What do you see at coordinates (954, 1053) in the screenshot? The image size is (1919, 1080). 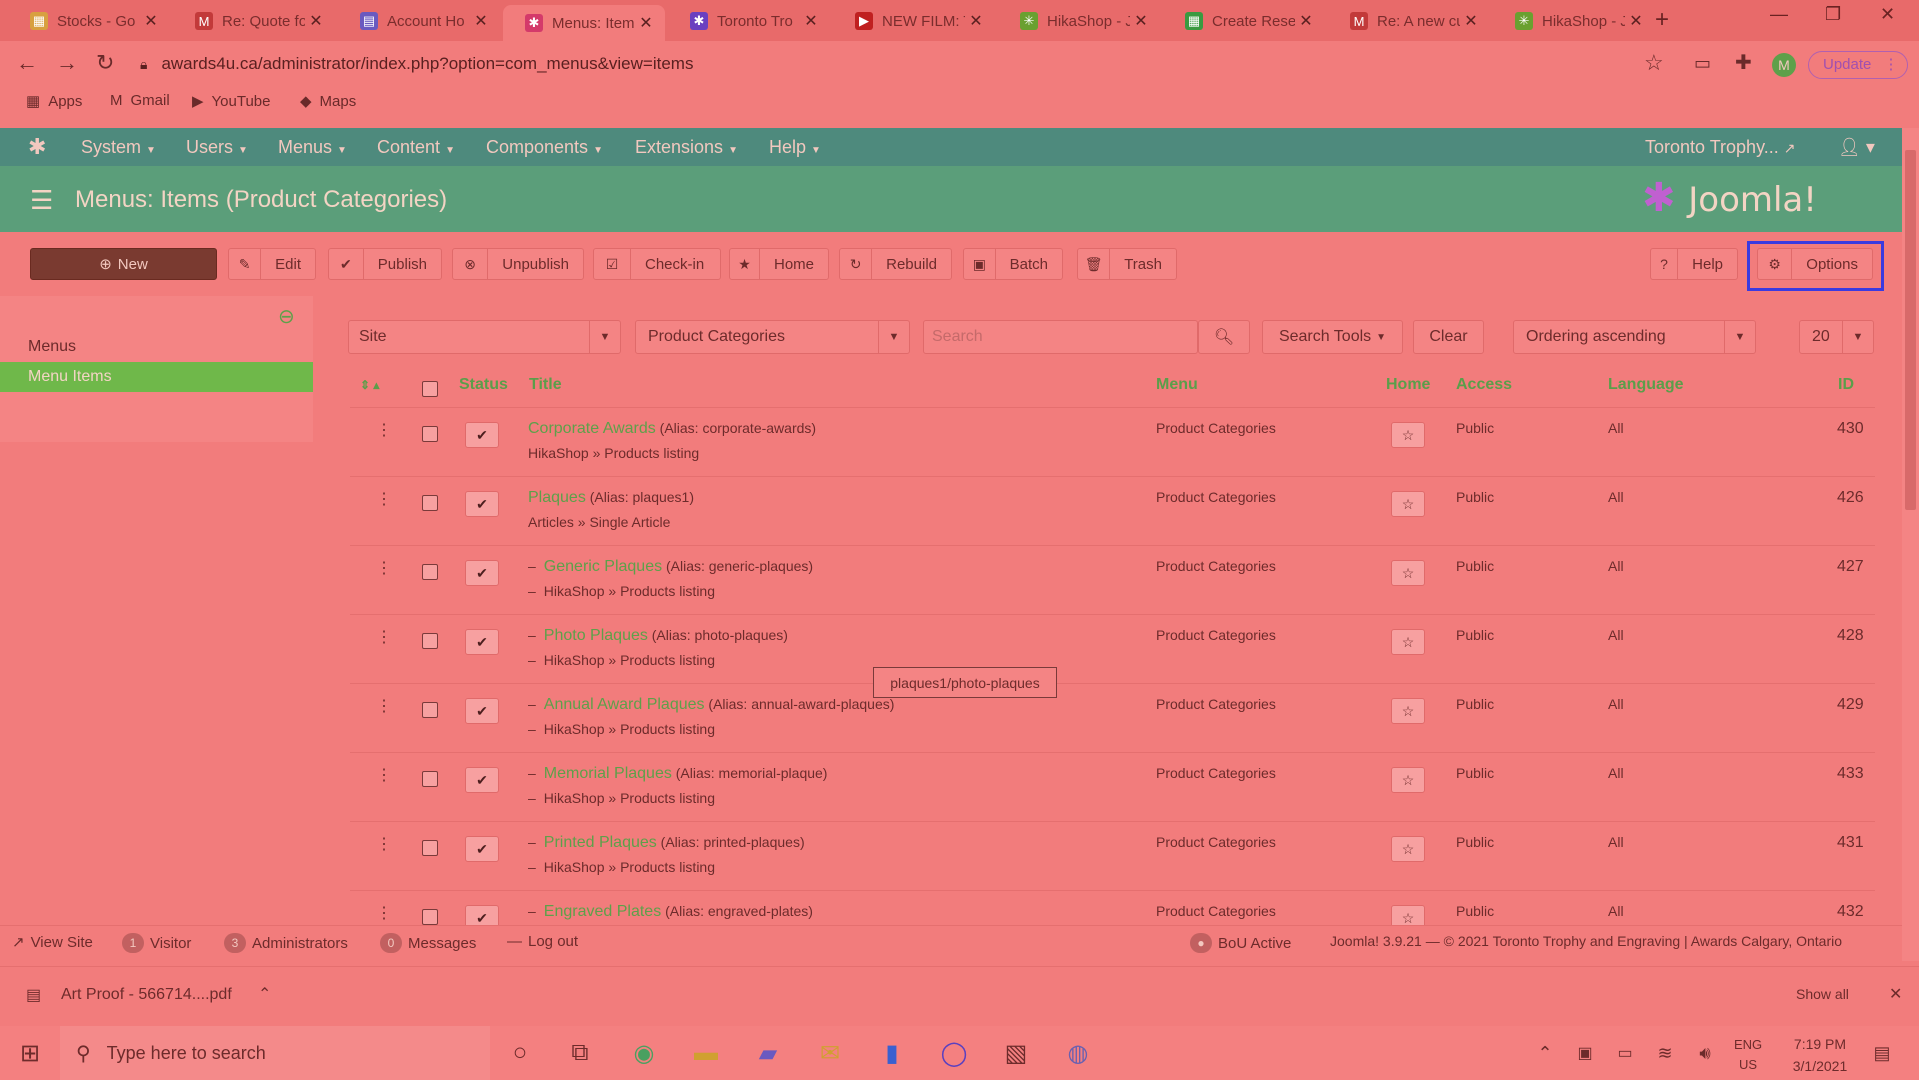 I see `opera-icon: ◯` at bounding box center [954, 1053].